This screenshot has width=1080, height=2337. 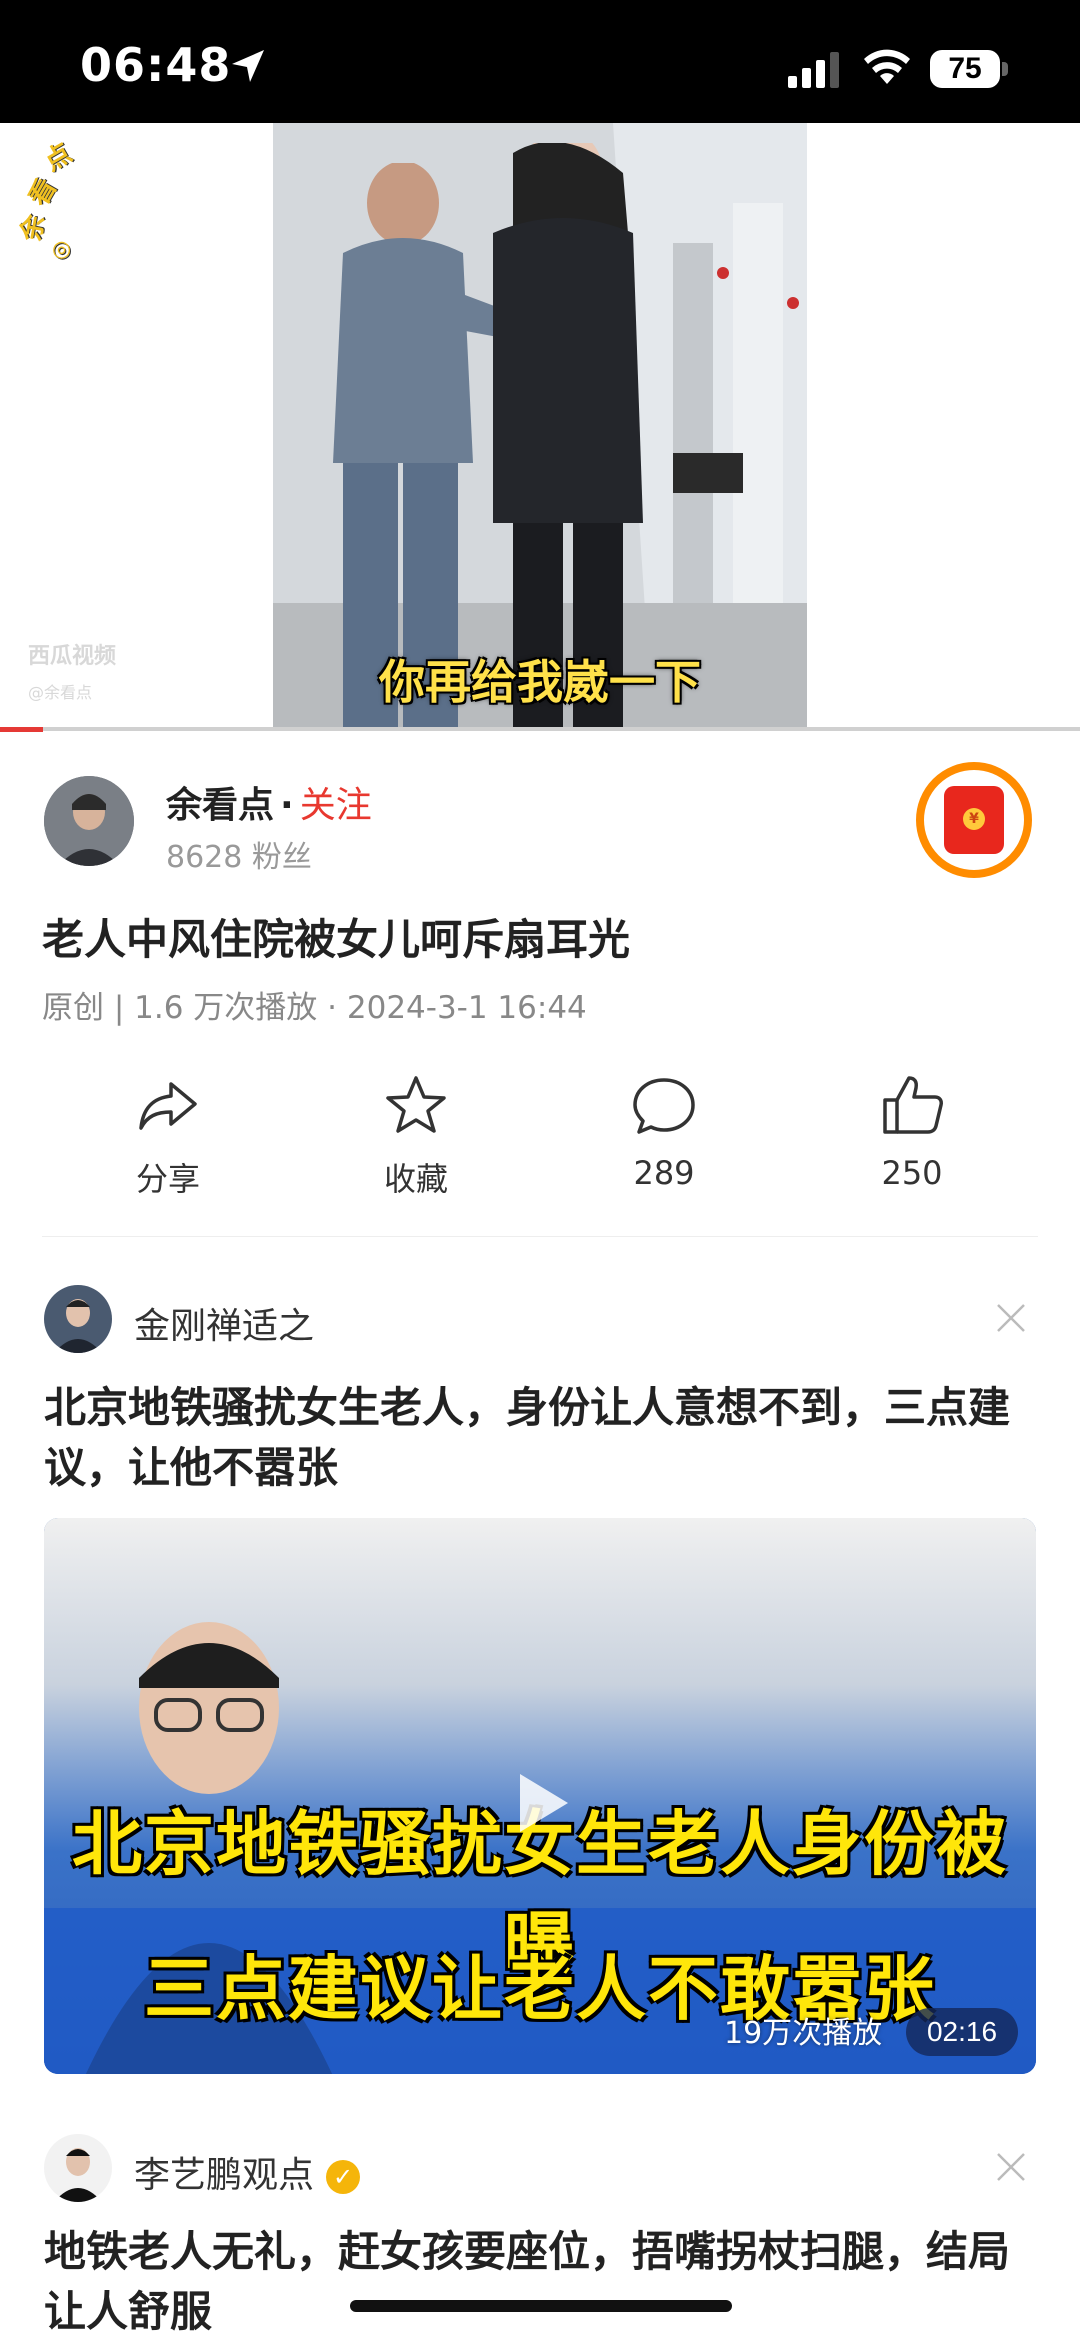 I want to click on video-meta: 原创 | 1.6 万次播放 · 2024-3-1 16:44, so click(x=314, y=1008).